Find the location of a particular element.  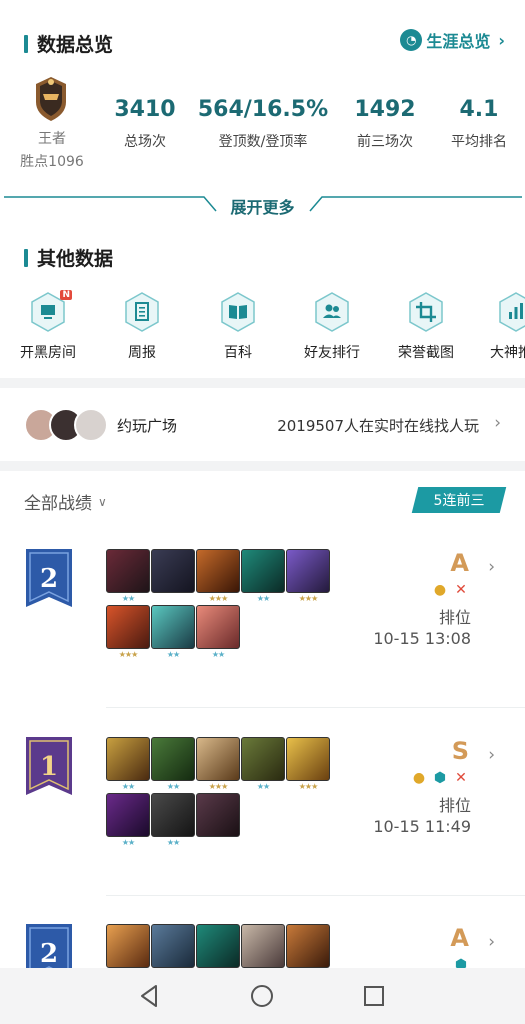

rank-name: 王者 is located at coordinates (52, 139).